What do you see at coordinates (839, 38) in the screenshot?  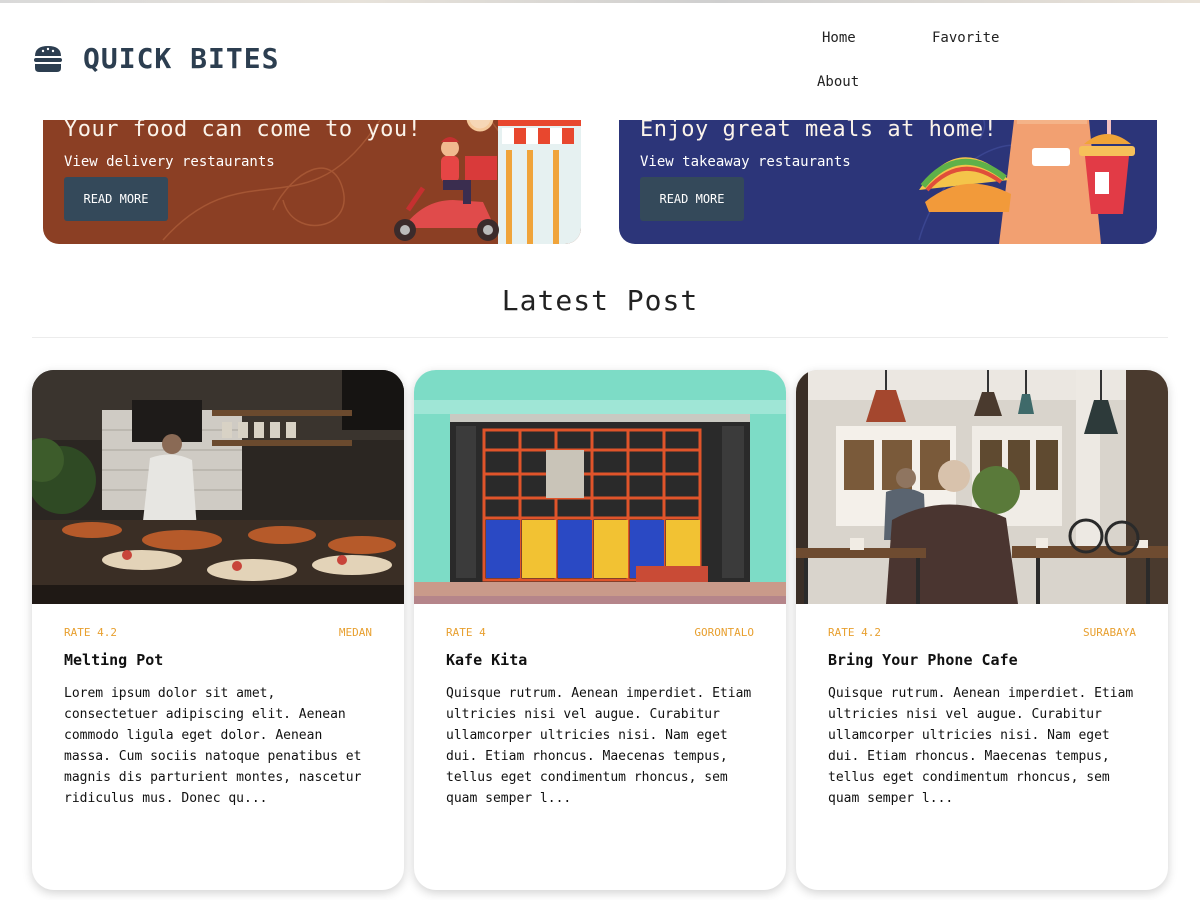 I see `nav-home-link: Home` at bounding box center [839, 38].